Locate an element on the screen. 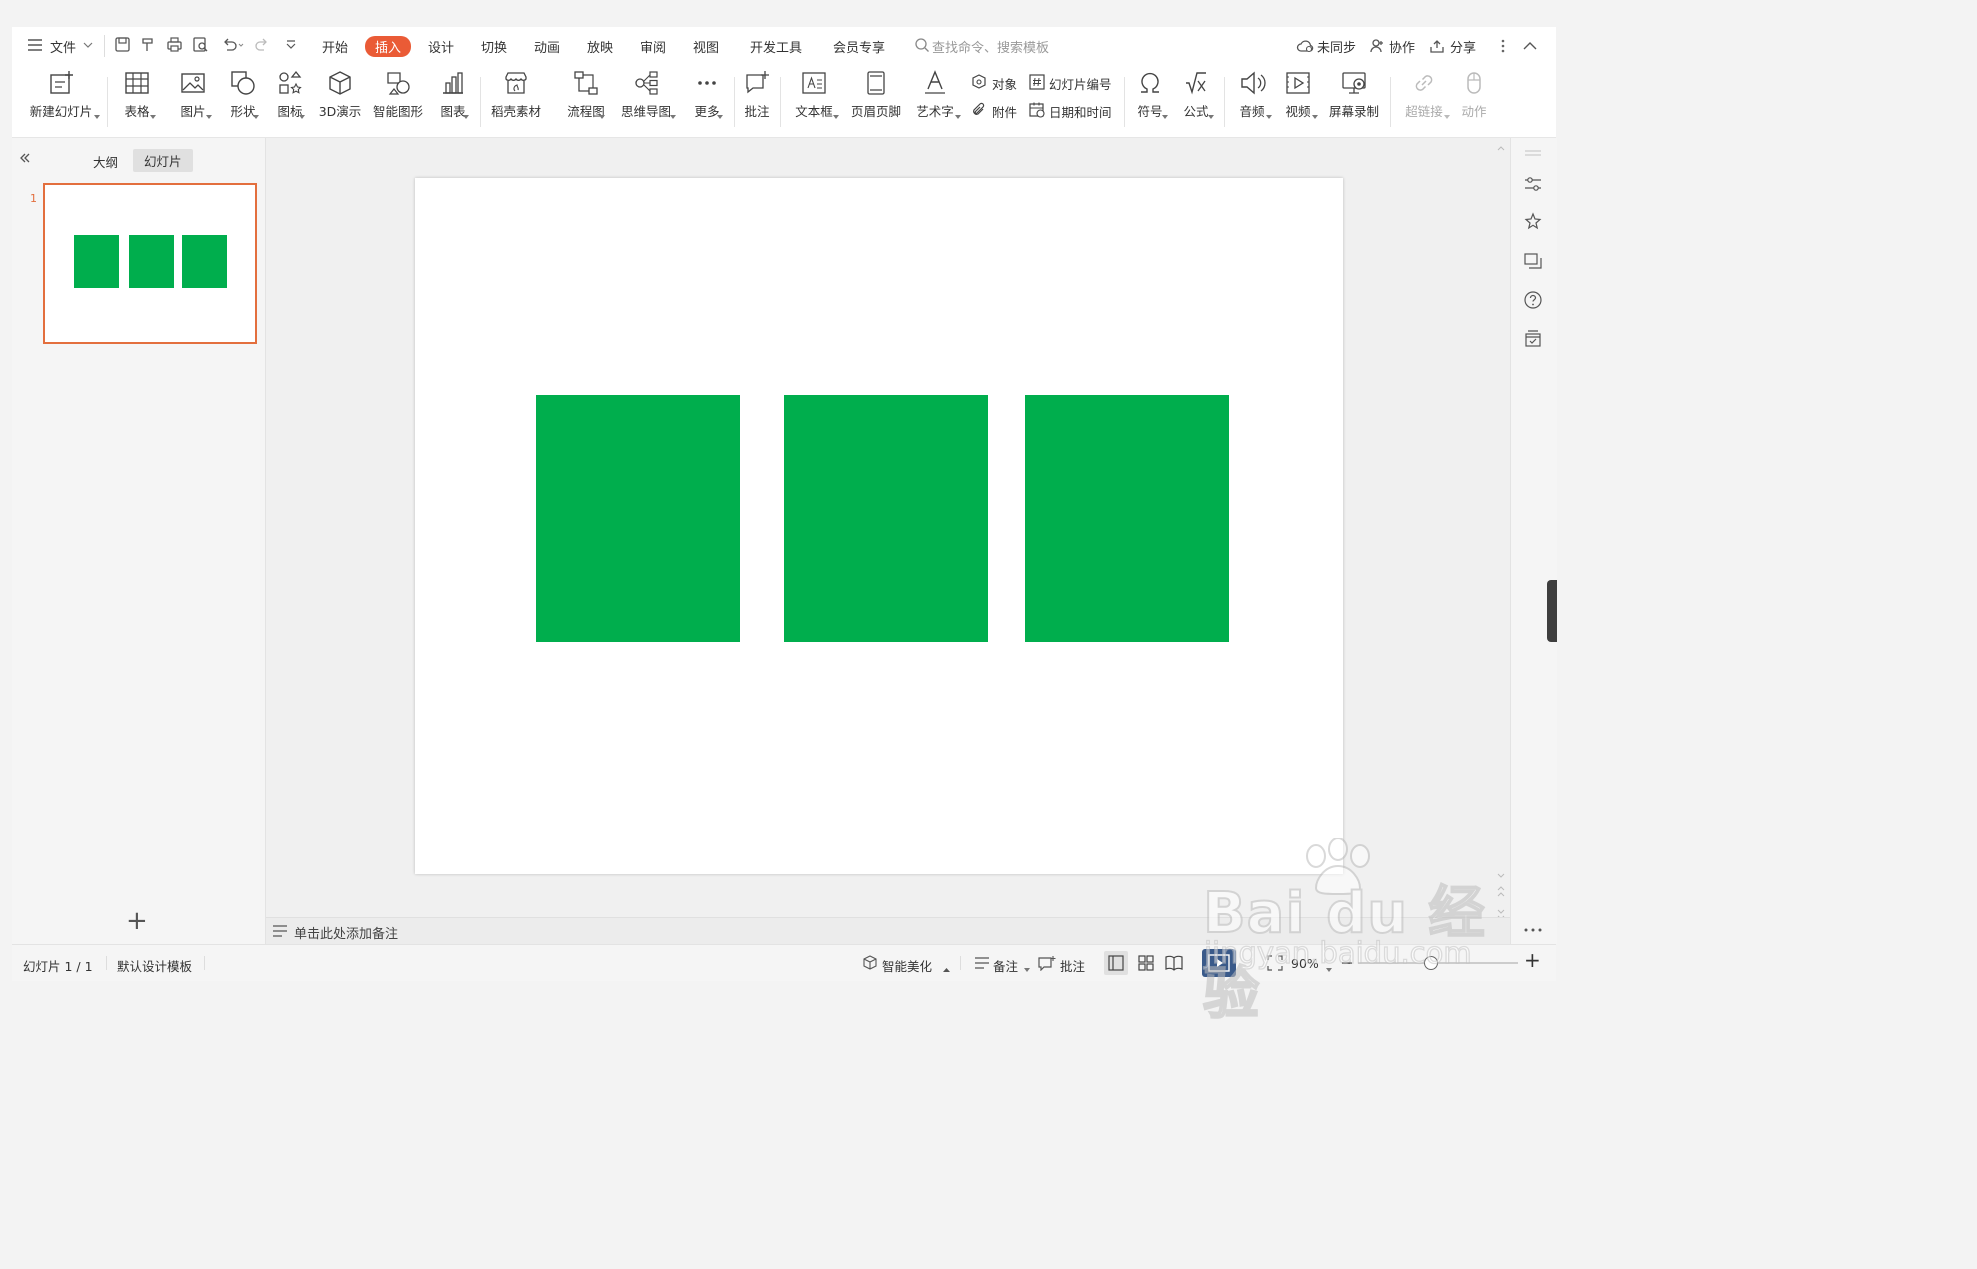 This screenshot has width=1977, height=1269. comment-toggle-button: 批注 is located at coordinates (1072, 965).